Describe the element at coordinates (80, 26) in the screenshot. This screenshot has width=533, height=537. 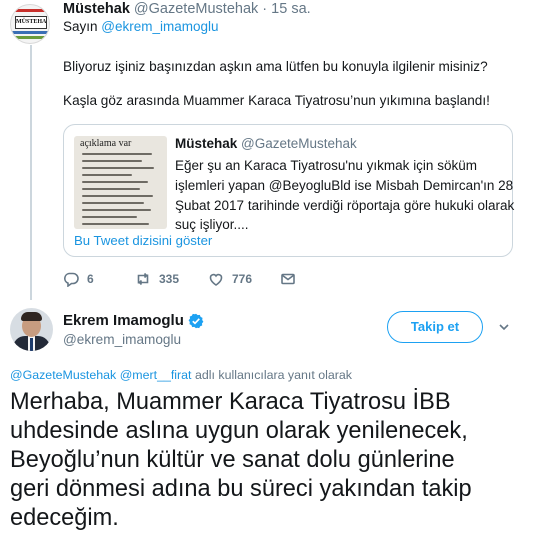
I see `reply-prefix: Sayın` at that location.